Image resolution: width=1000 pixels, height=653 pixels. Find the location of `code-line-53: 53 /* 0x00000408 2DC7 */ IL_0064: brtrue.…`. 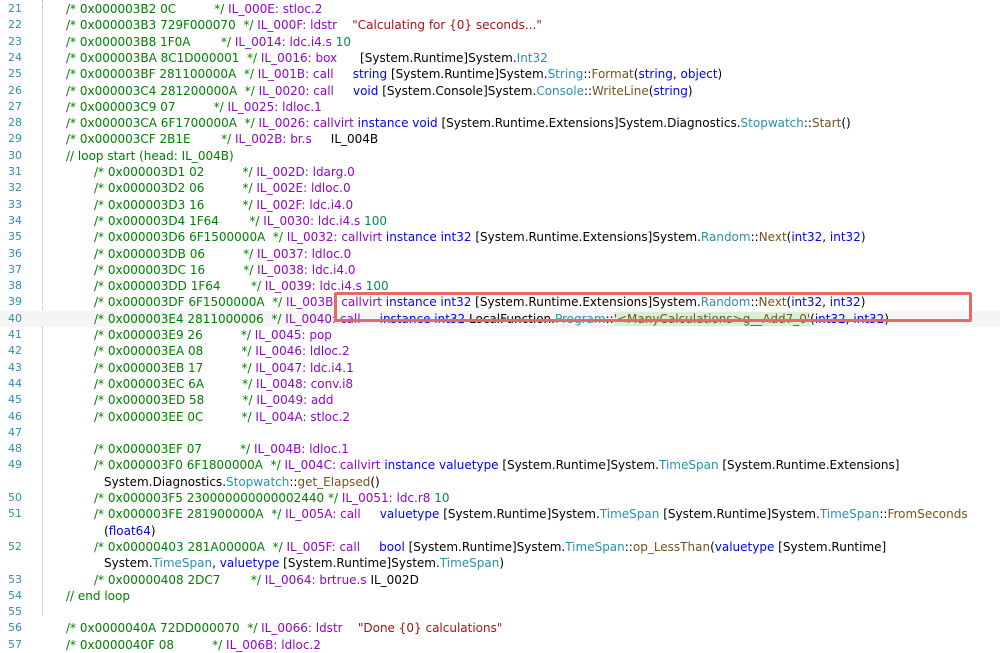

code-line-53: 53 /* 0x00000408 2DC7 */ IL_0064: brtrue.… is located at coordinates (500, 580).